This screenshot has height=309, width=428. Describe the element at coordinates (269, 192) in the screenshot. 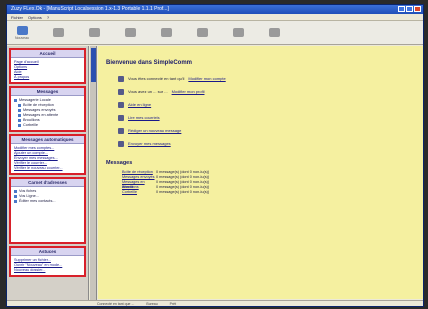

I see `summary-row: Corbeille 0 message(s) (dont 0 non-lu(s))` at that location.